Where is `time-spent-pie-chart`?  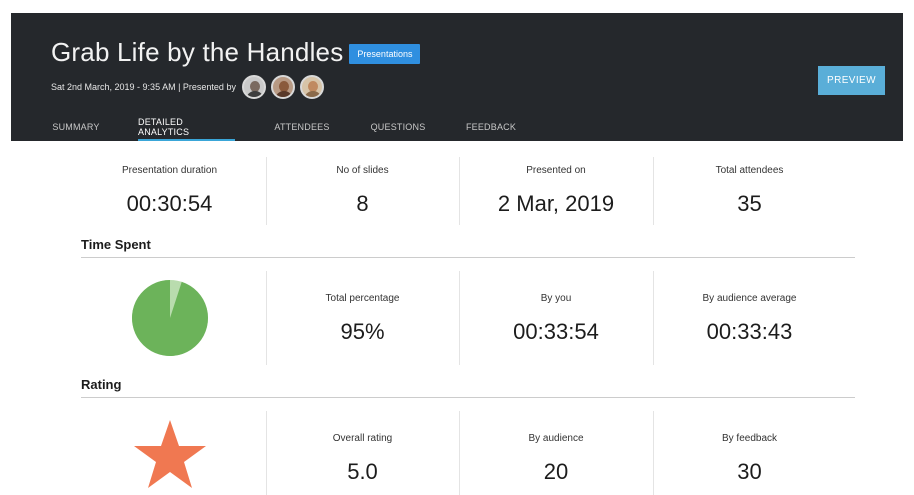 time-spent-pie-chart is located at coordinates (169, 318).